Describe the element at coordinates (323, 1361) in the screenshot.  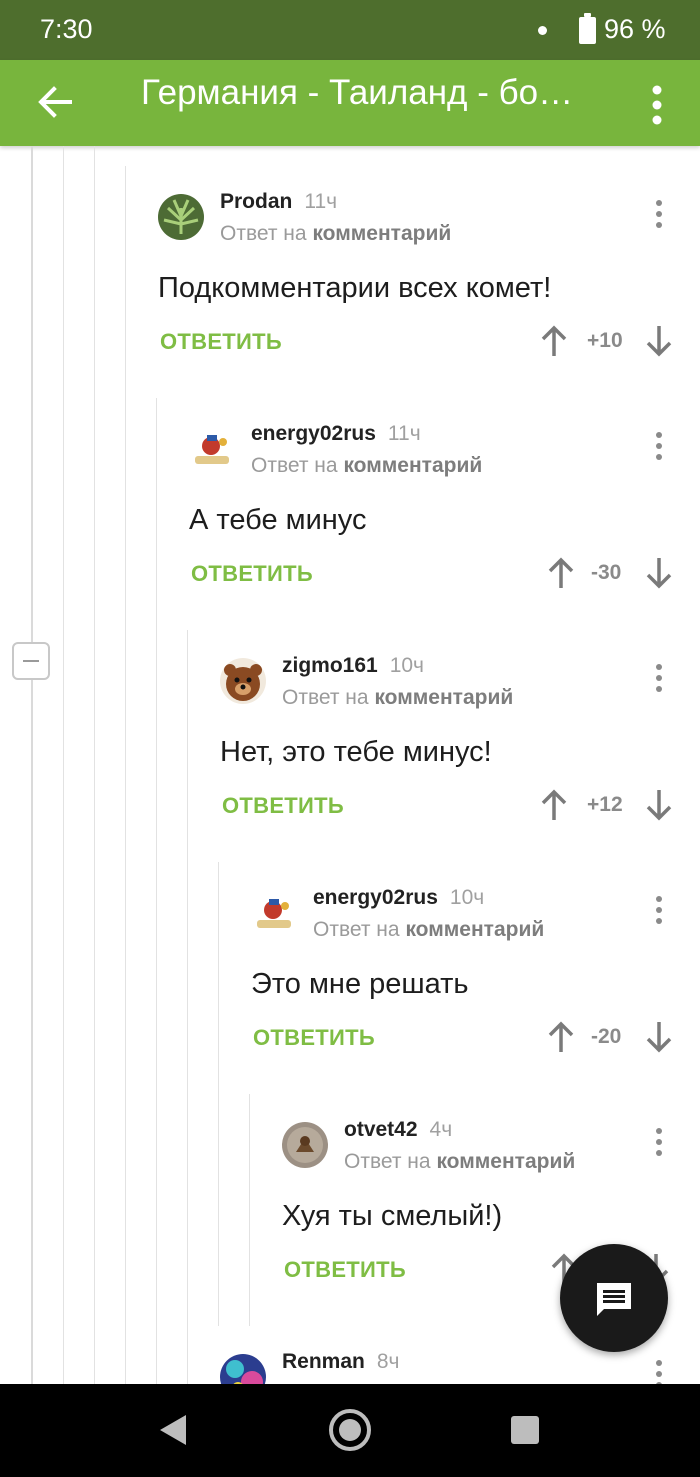
I see `author-name: Renman` at that location.